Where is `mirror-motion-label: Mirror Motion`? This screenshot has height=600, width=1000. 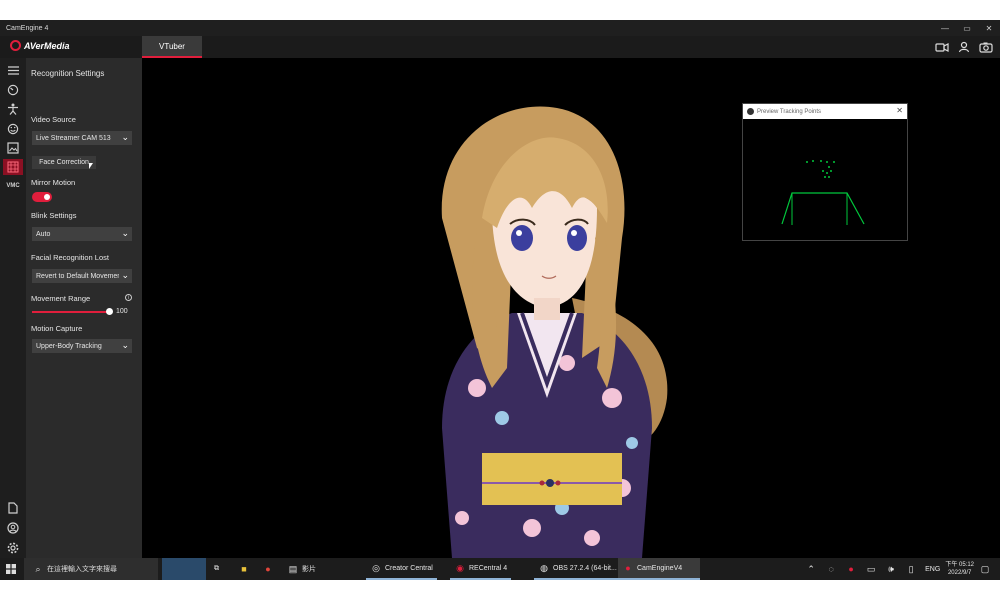
mirror-motion-label: Mirror Motion is located at coordinates (53, 182).